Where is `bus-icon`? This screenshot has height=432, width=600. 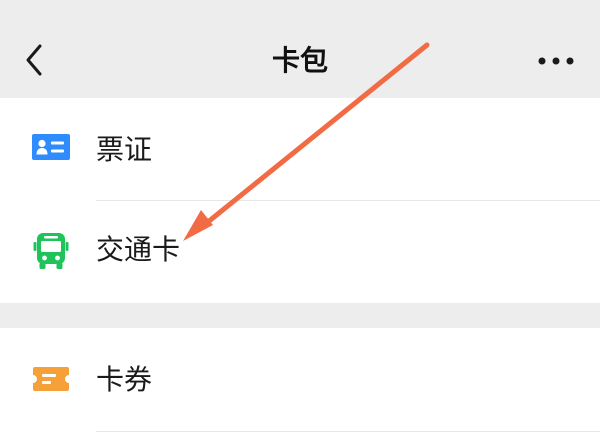
bus-icon is located at coordinates (51, 251).